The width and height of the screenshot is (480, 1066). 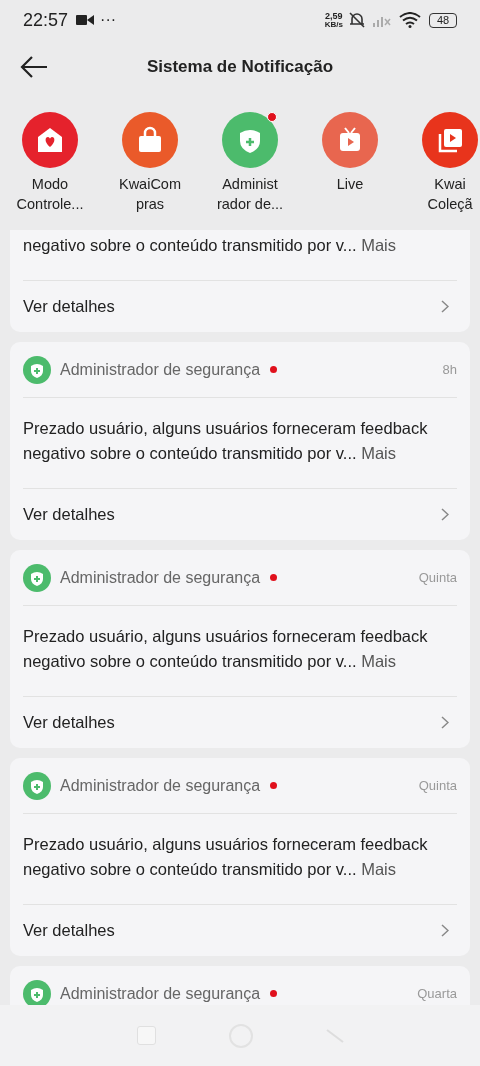 I want to click on page-title: Sistema de Notificação, so click(x=240, y=67).